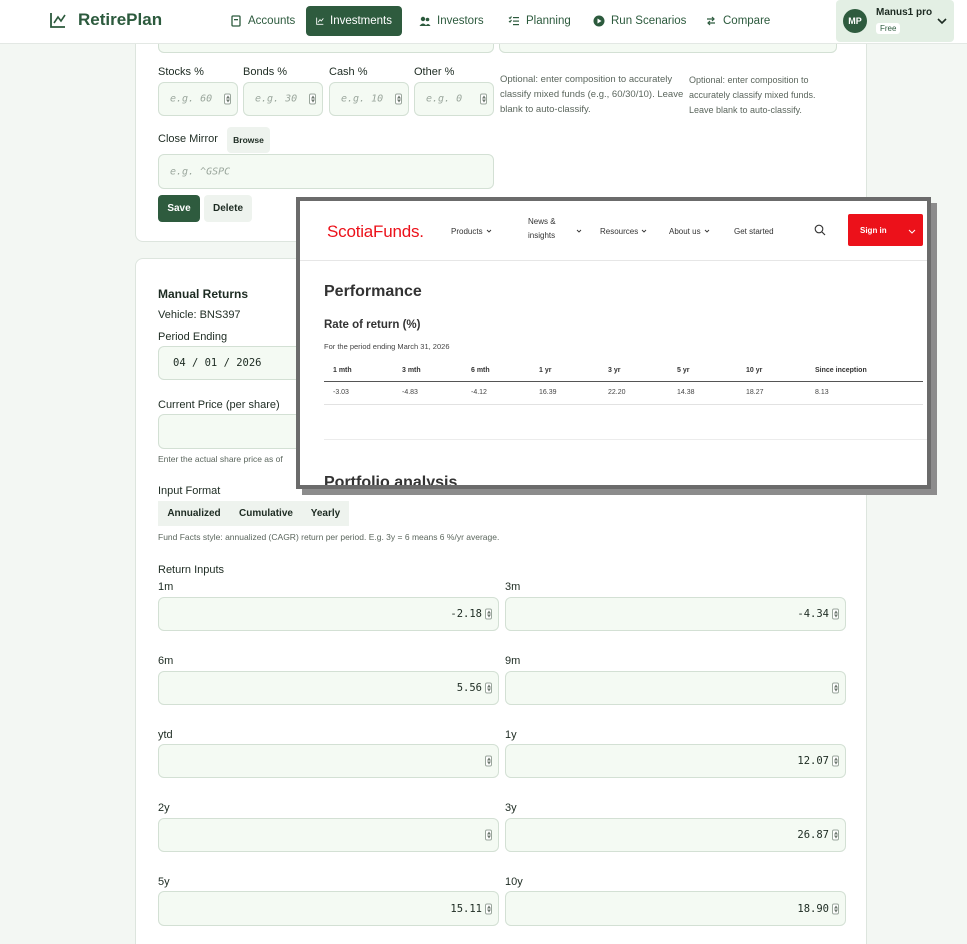 This screenshot has height=944, width=967. What do you see at coordinates (513, 661) in the screenshot?
I see `return-9m-label: 9m` at bounding box center [513, 661].